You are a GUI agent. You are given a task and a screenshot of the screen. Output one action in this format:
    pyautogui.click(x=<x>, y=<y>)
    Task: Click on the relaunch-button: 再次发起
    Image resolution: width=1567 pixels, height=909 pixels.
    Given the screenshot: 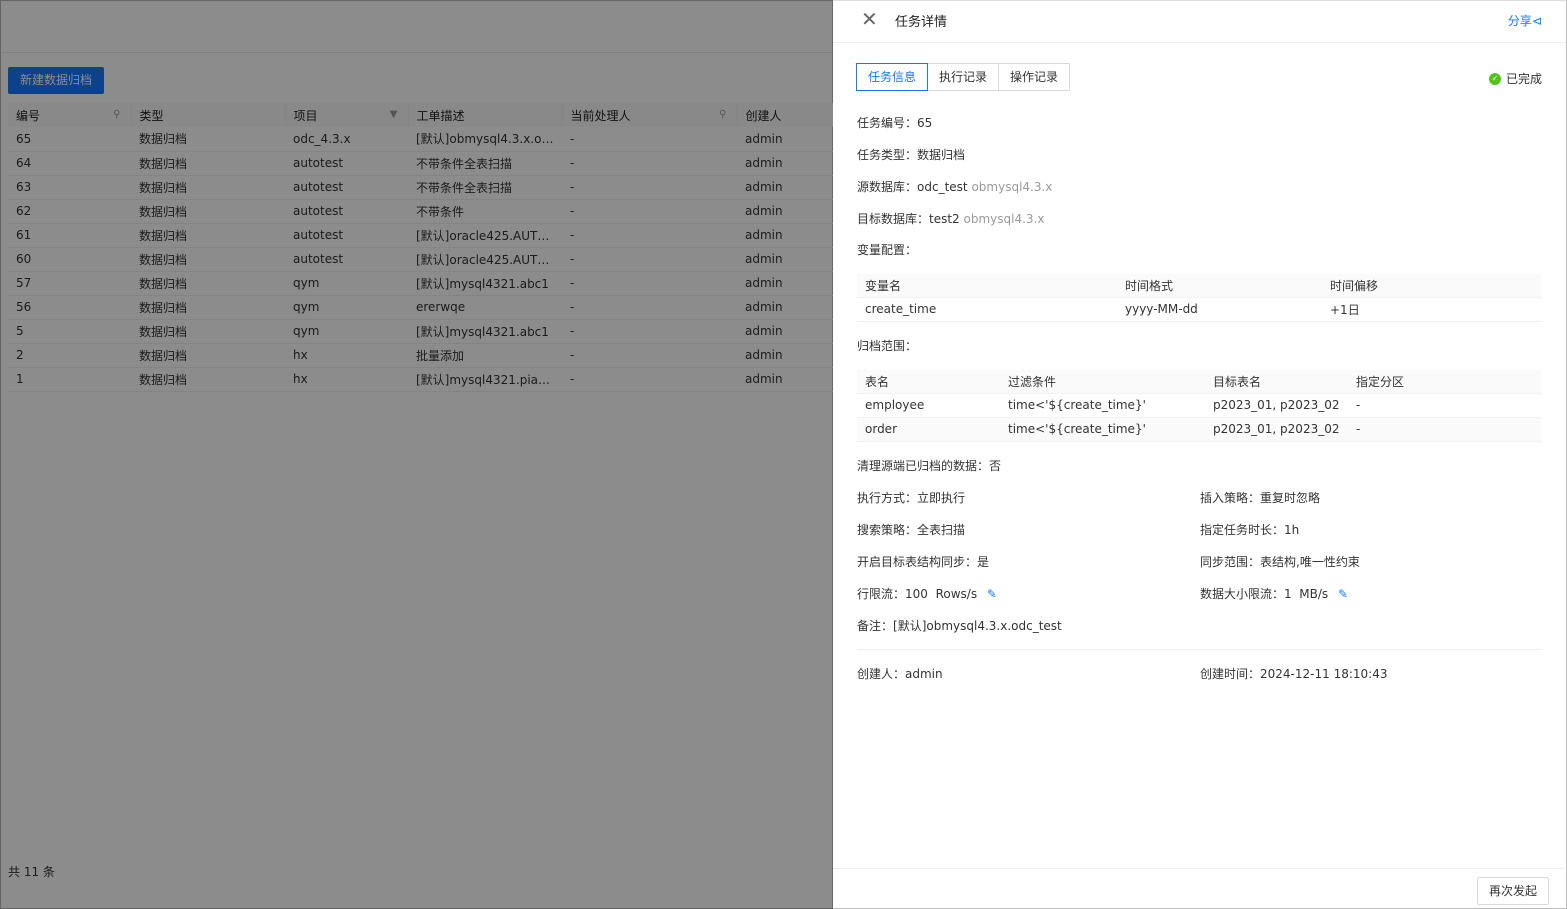 What is the action you would take?
    pyautogui.click(x=1512, y=891)
    